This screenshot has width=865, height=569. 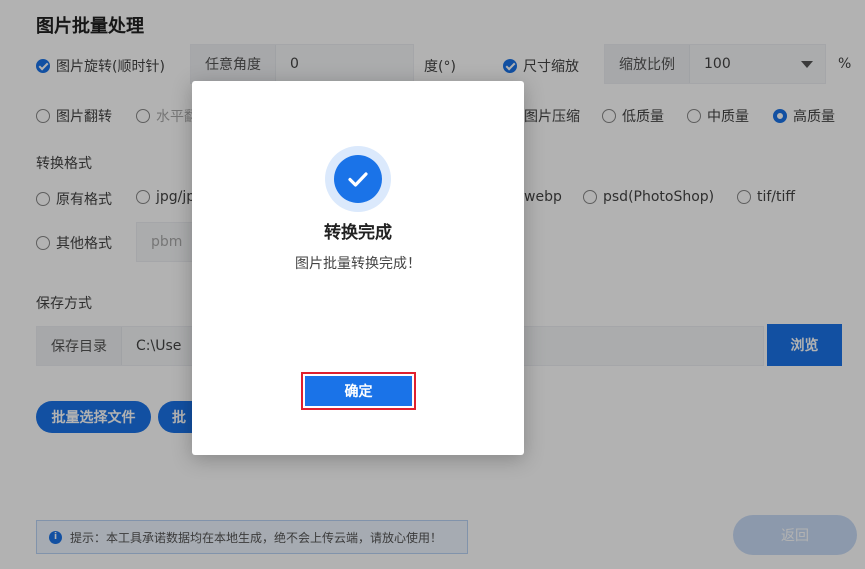 I want to click on ok-button: 确定, so click(x=358, y=391).